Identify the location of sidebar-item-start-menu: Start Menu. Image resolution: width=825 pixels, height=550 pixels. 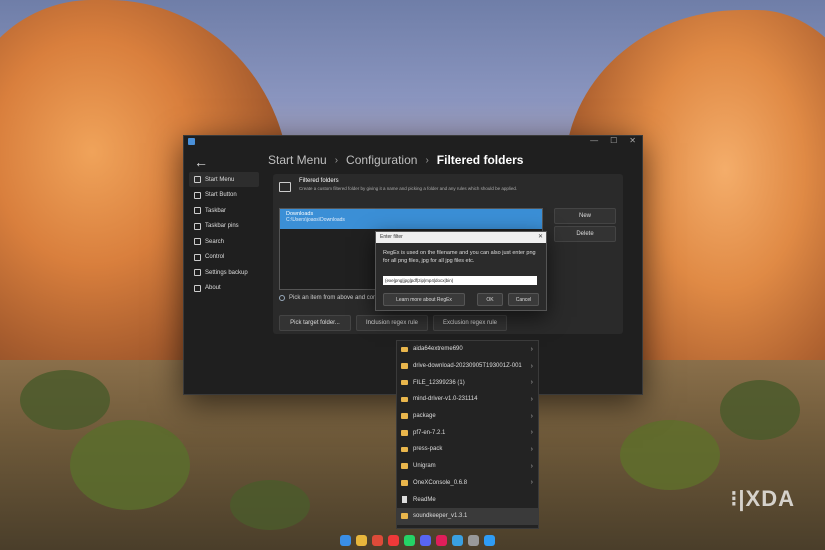
(224, 179).